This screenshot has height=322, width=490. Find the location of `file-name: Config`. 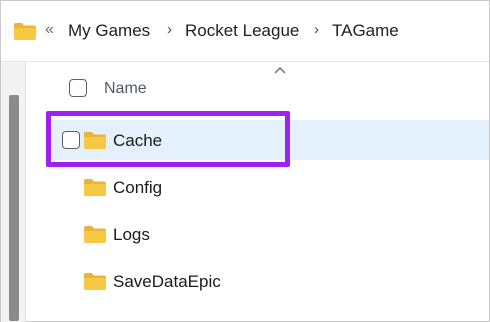

file-name: Config is located at coordinates (138, 187).